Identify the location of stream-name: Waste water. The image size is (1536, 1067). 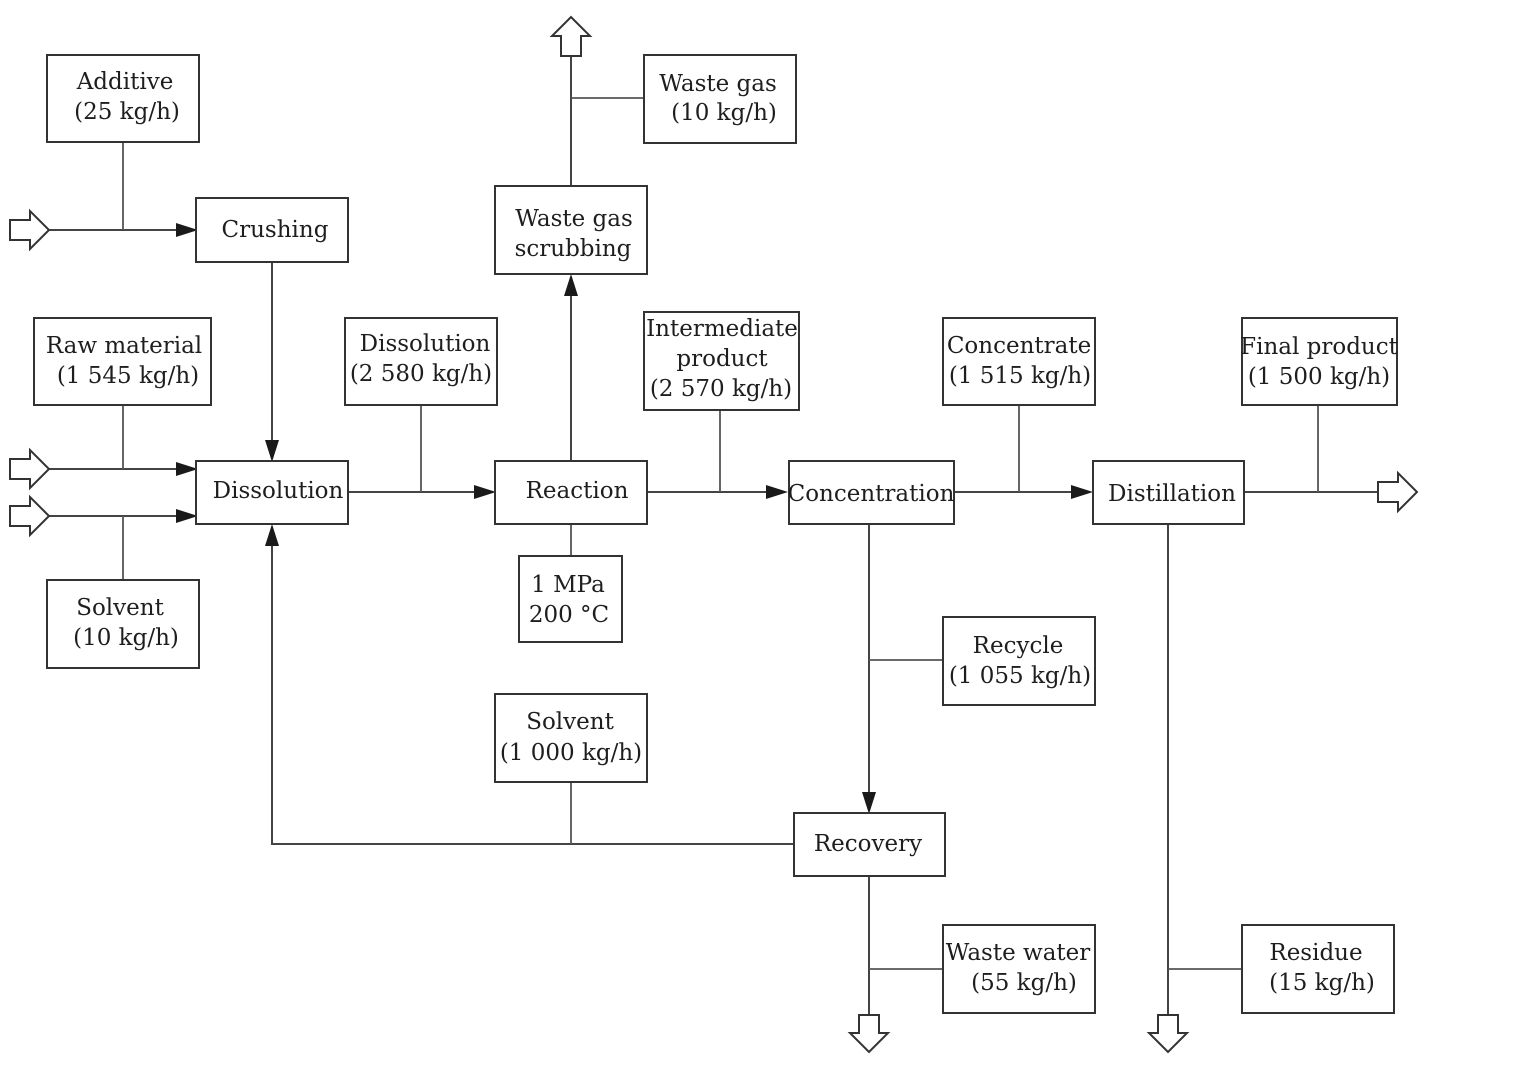
(1018, 953).